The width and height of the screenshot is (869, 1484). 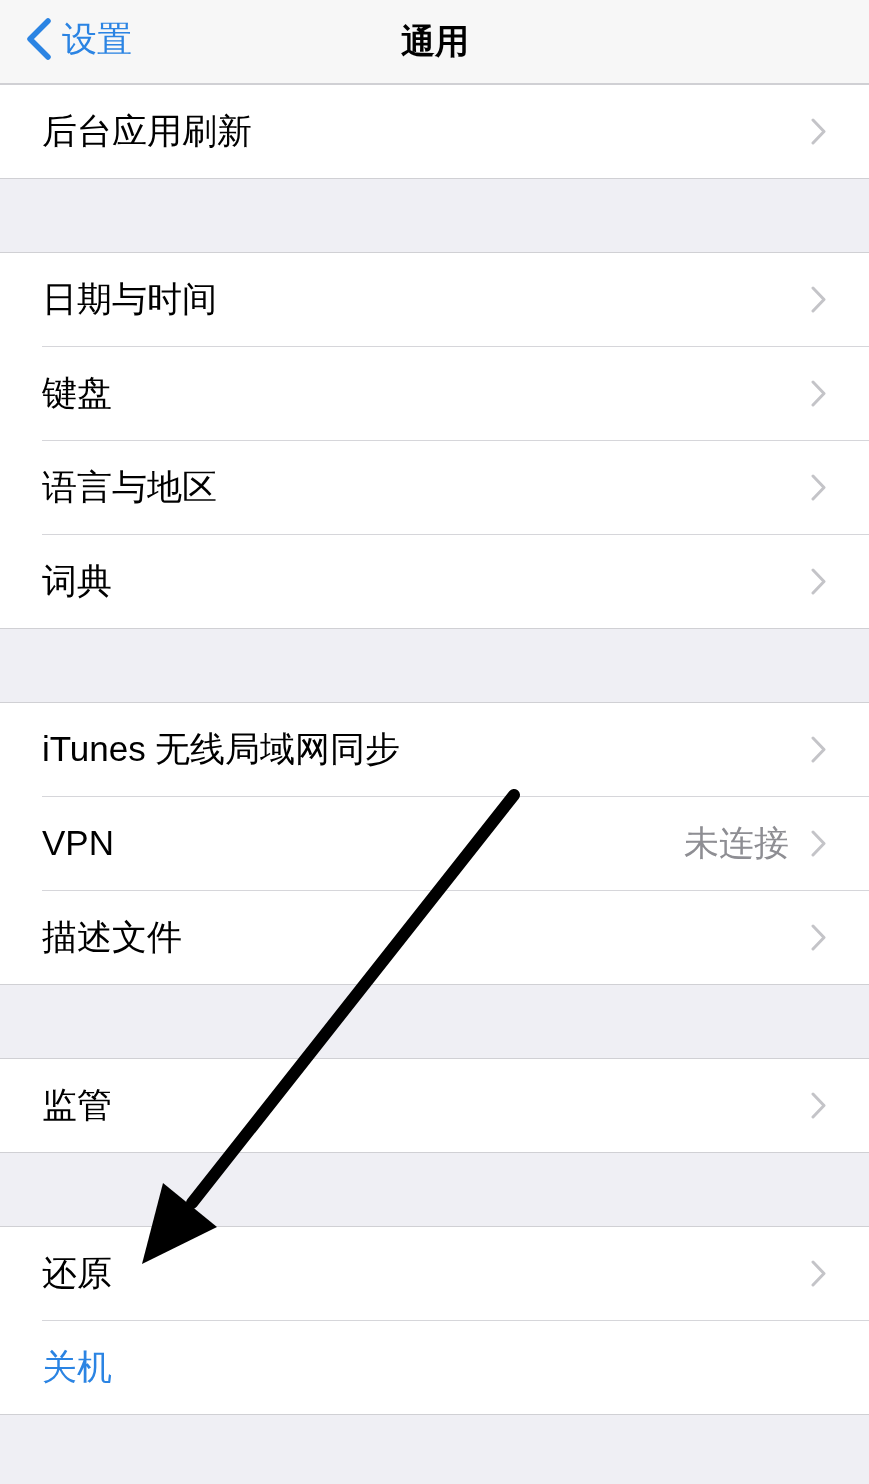 What do you see at coordinates (39, 39) in the screenshot?
I see `chevron-left-icon` at bounding box center [39, 39].